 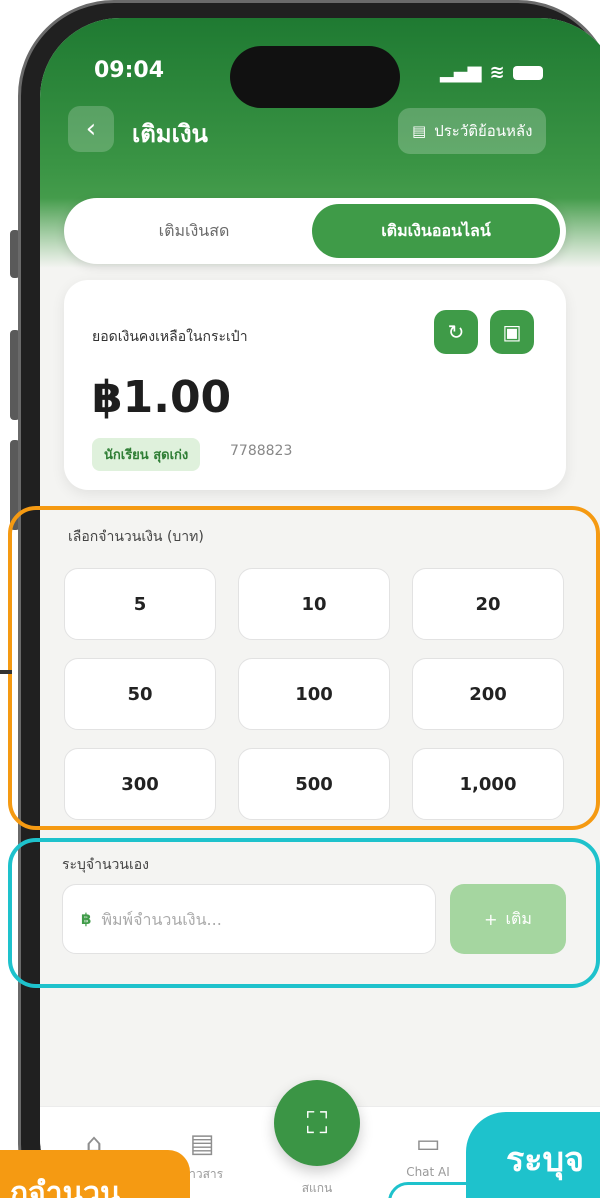 I want to click on topup-mode-tabs: เติมเงินสด เติมเงินออนไลน์, so click(x=315, y=231).